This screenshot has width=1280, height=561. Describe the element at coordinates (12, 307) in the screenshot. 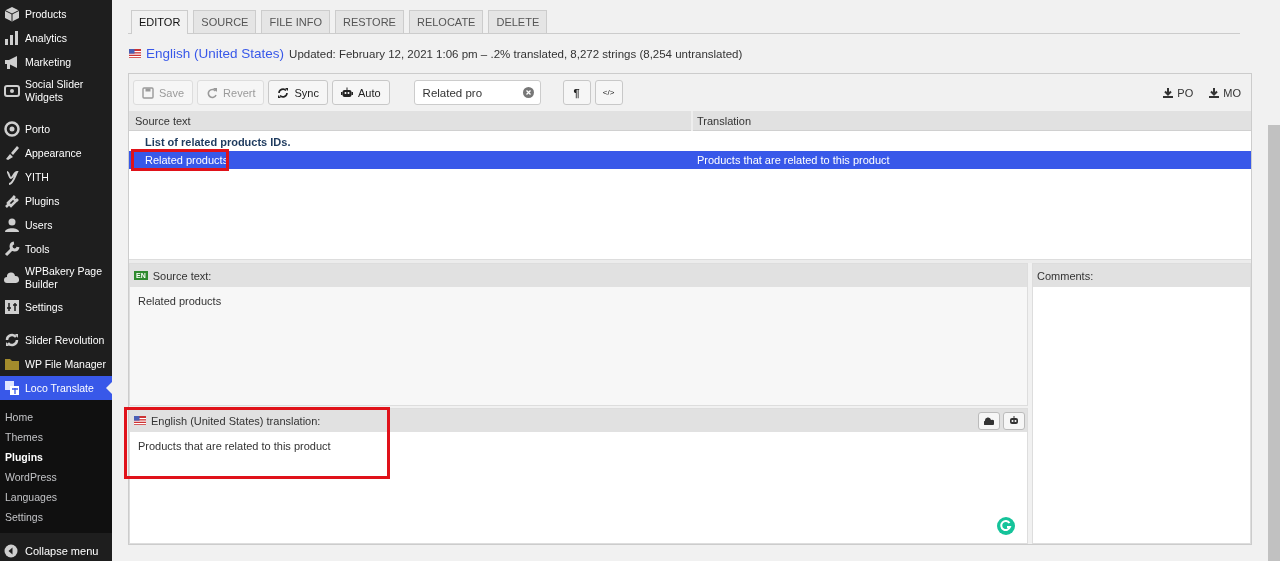

I see `sliders-icon` at that location.